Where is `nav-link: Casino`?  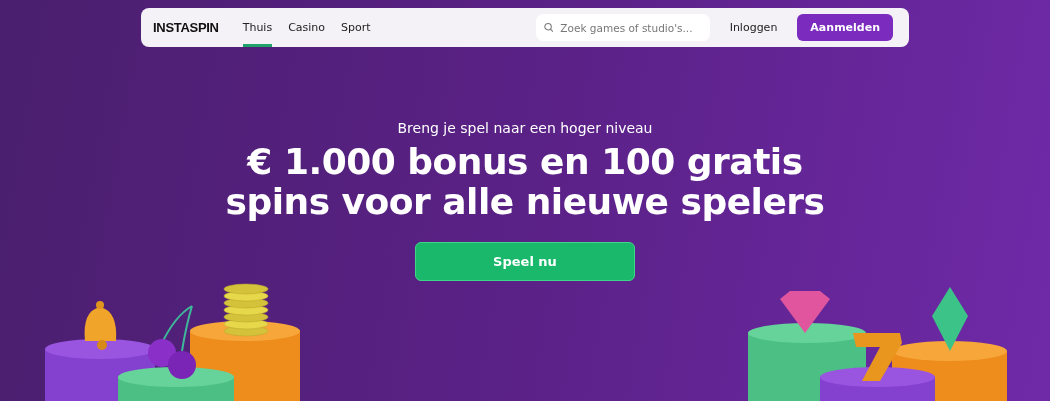
nav-link: Casino is located at coordinates (307, 27).